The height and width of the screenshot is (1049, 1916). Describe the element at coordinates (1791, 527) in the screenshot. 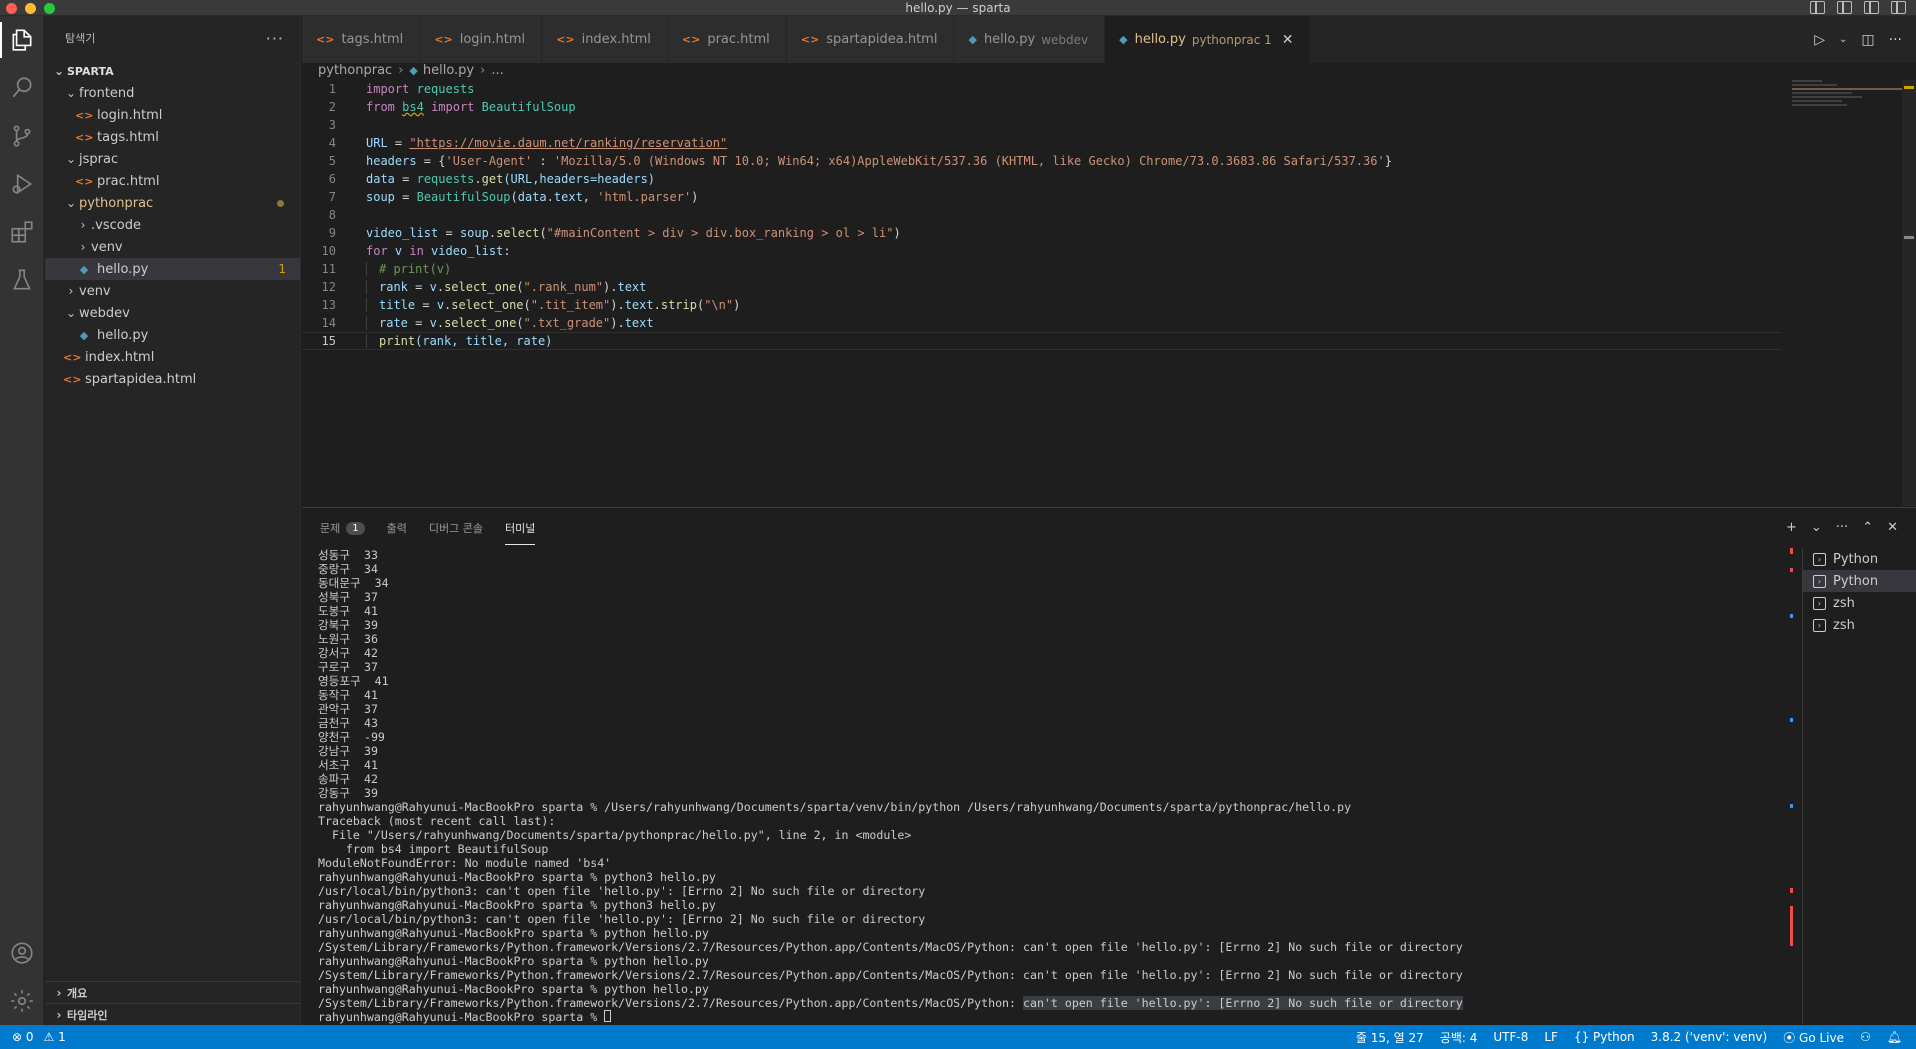

I see `new-terminal-icon: +` at that location.